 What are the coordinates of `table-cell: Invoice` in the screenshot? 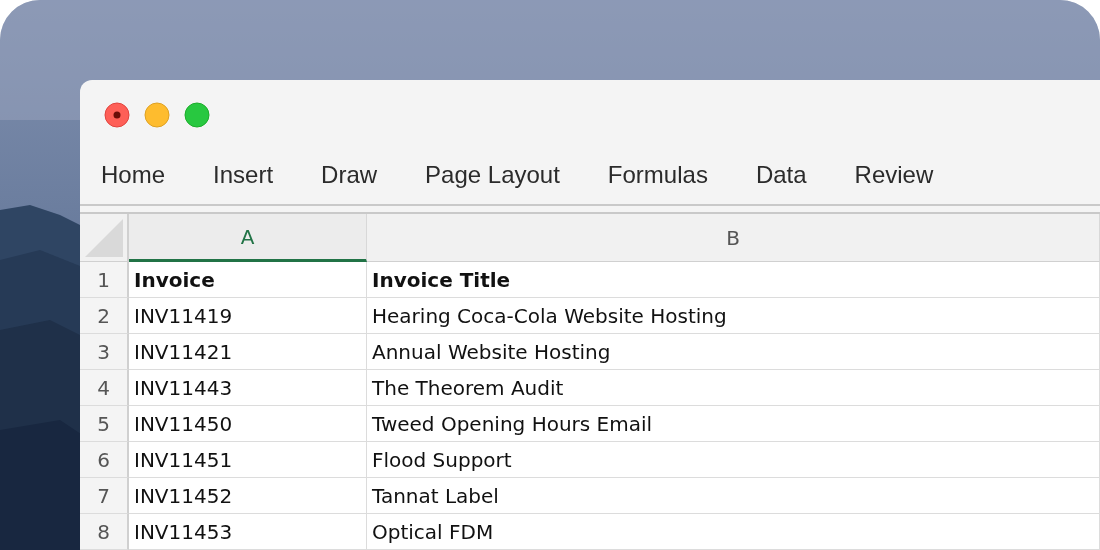 It's located at (248, 280).